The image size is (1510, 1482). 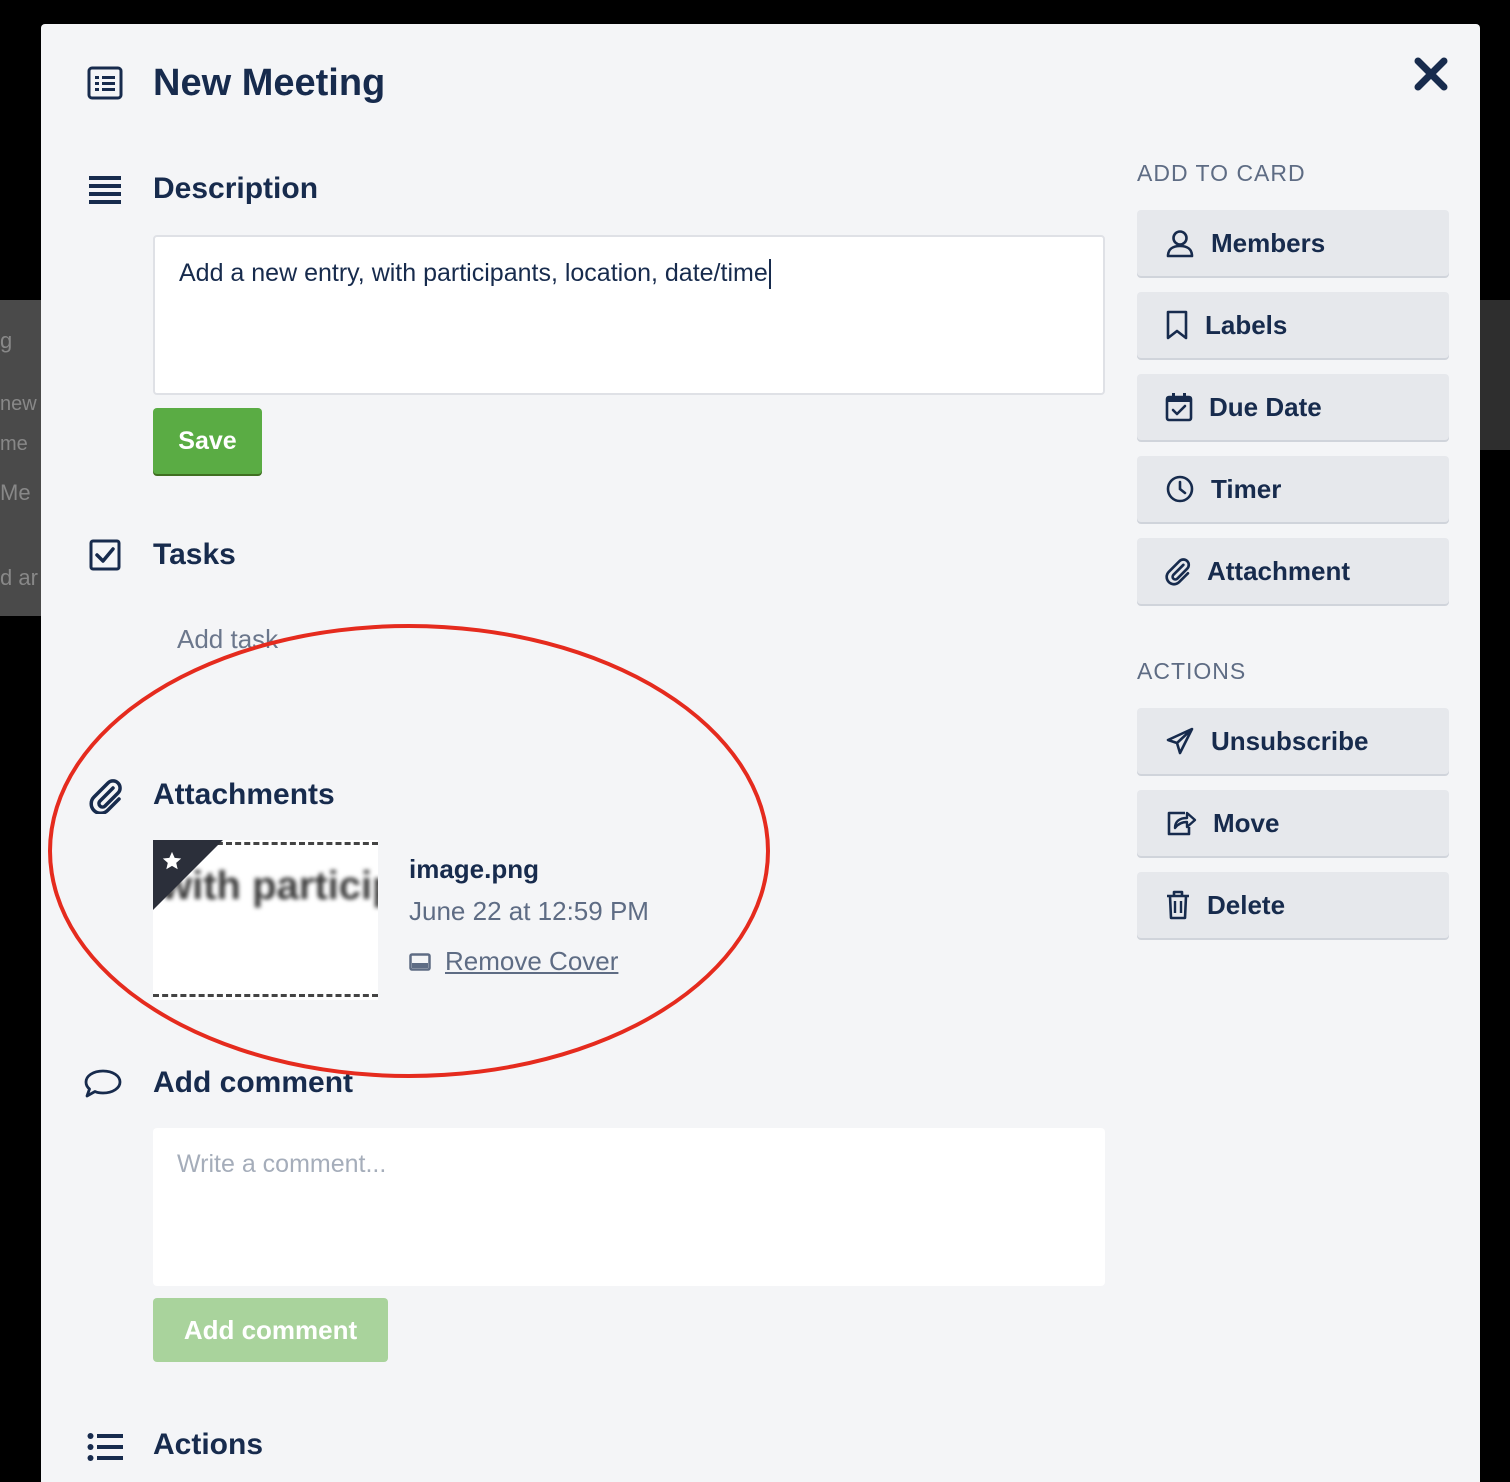 I want to click on background-text: g, so click(x=6, y=340).